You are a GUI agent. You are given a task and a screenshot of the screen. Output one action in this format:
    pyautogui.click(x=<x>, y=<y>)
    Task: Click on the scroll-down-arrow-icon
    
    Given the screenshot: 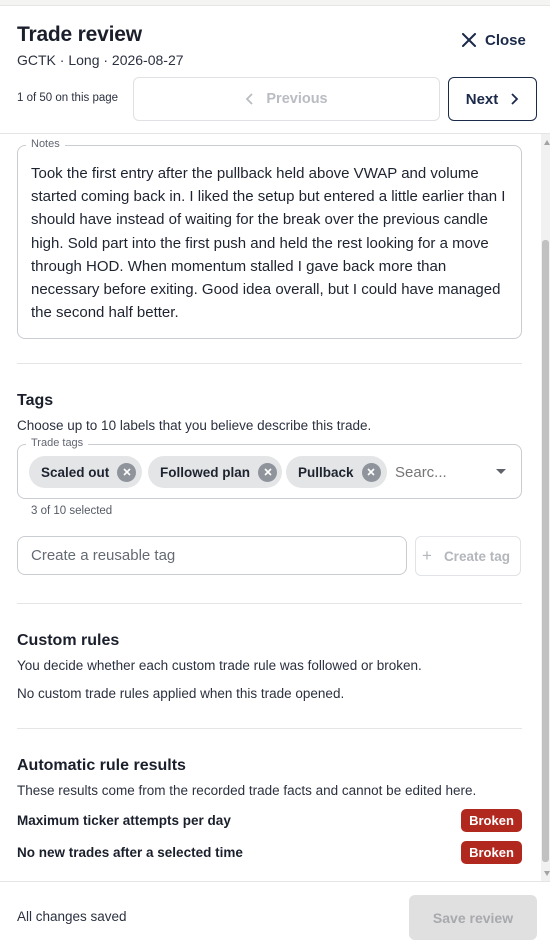 What is the action you would take?
    pyautogui.click(x=547, y=873)
    